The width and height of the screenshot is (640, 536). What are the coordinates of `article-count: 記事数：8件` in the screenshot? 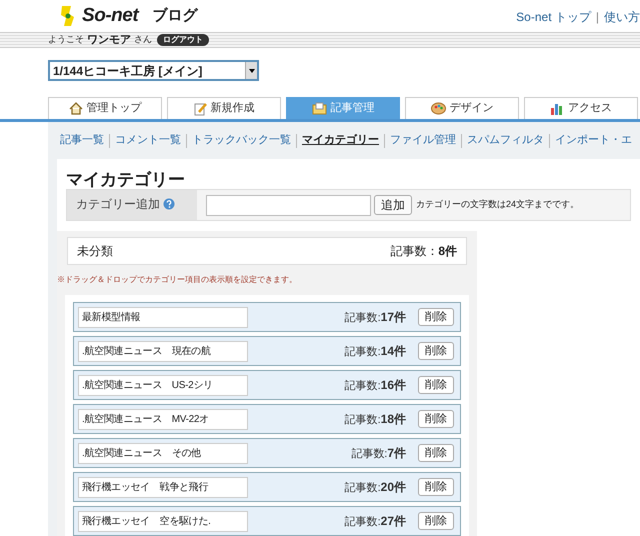 It's located at (423, 251).